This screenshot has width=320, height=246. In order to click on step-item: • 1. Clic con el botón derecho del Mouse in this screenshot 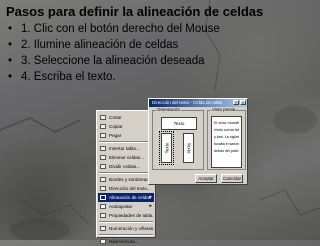, I will do `click(114, 29)`.